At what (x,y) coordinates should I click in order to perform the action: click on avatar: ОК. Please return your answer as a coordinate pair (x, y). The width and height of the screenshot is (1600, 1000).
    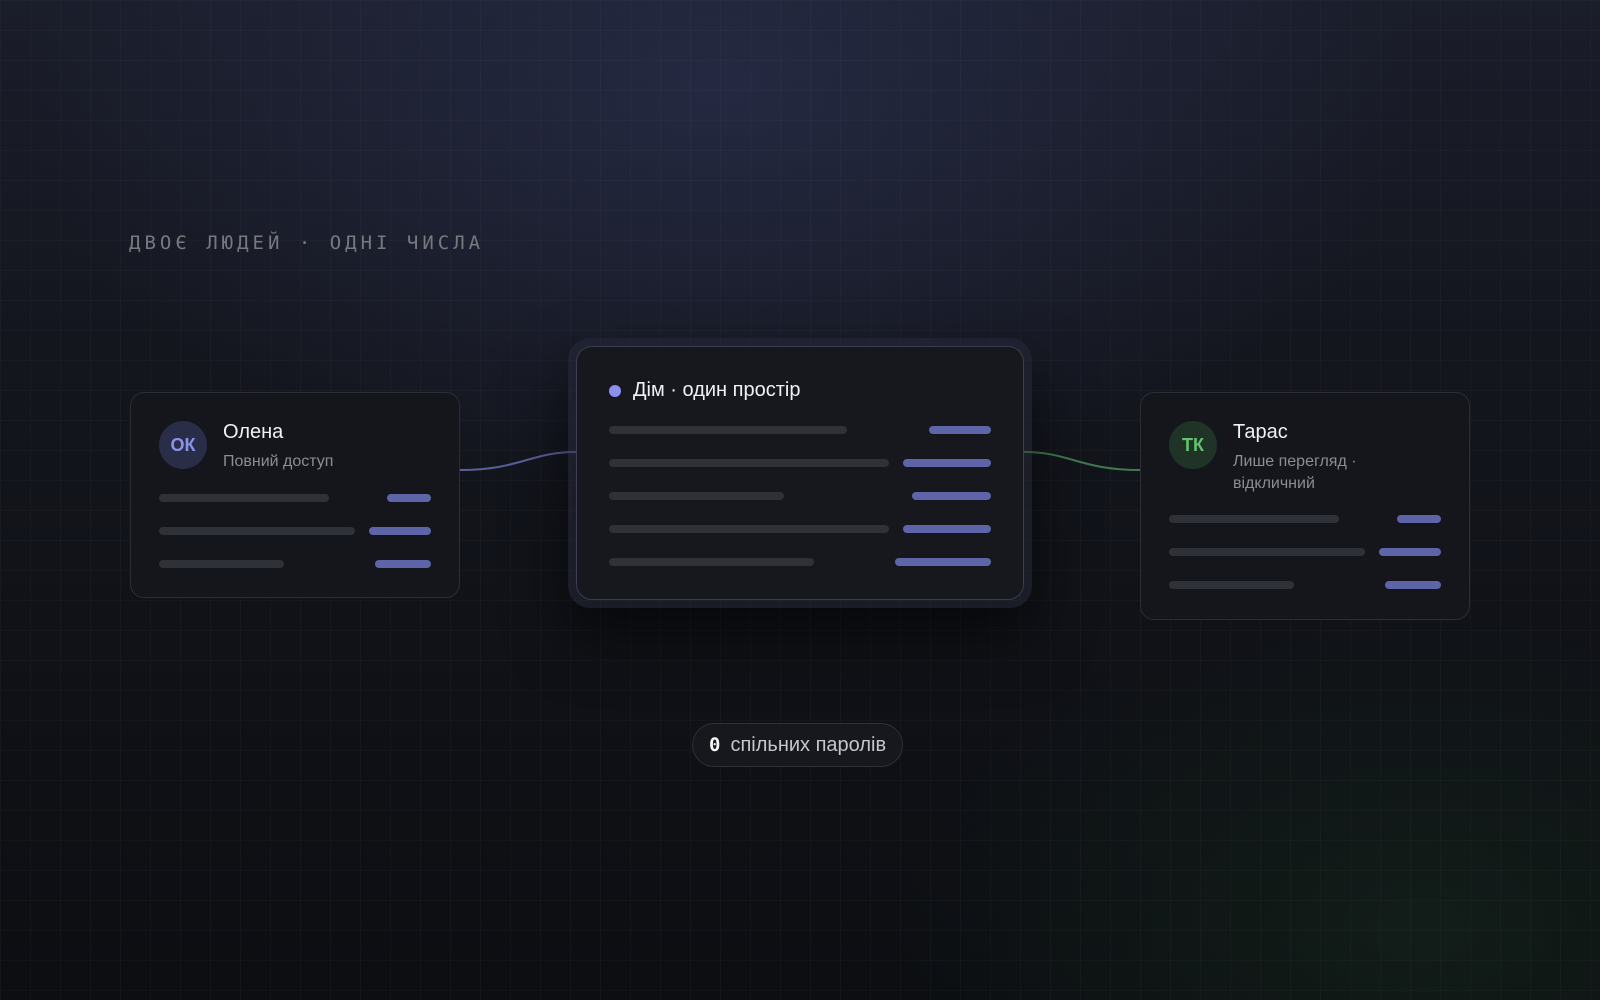
    Looking at the image, I should click on (183, 445).